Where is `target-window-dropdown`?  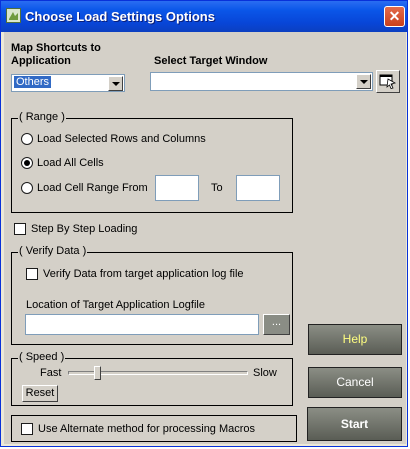 target-window-dropdown is located at coordinates (261, 81).